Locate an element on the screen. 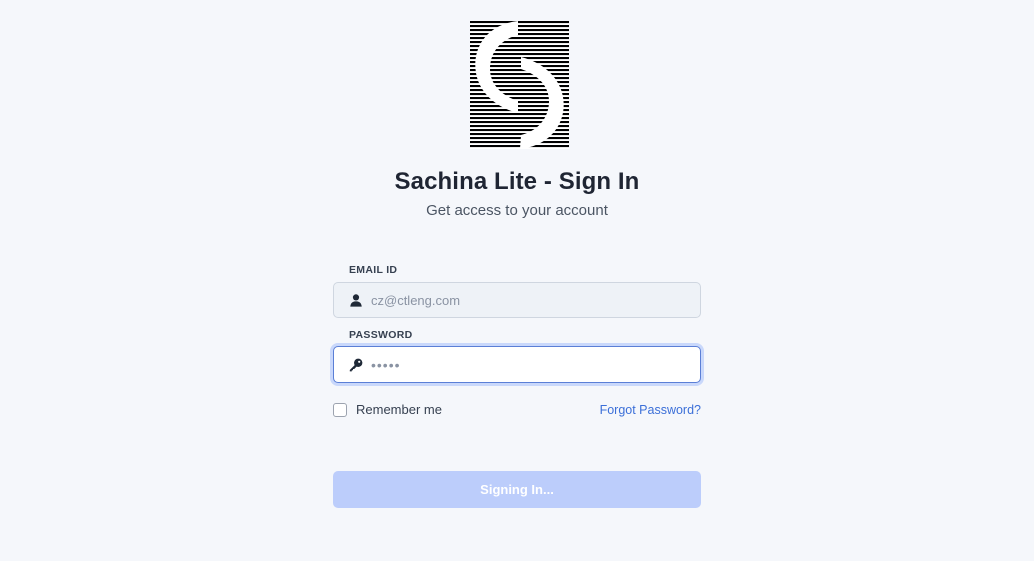 The width and height of the screenshot is (1034, 561). password-field-wrapper is located at coordinates (517, 364).